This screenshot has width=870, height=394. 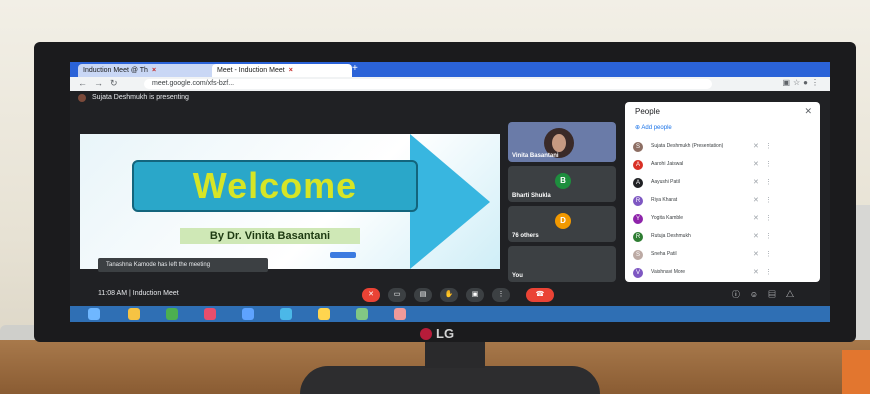 What do you see at coordinates (723, 183) in the screenshot?
I see `participant-row: A Aayushi Patil ✕⋮` at bounding box center [723, 183].